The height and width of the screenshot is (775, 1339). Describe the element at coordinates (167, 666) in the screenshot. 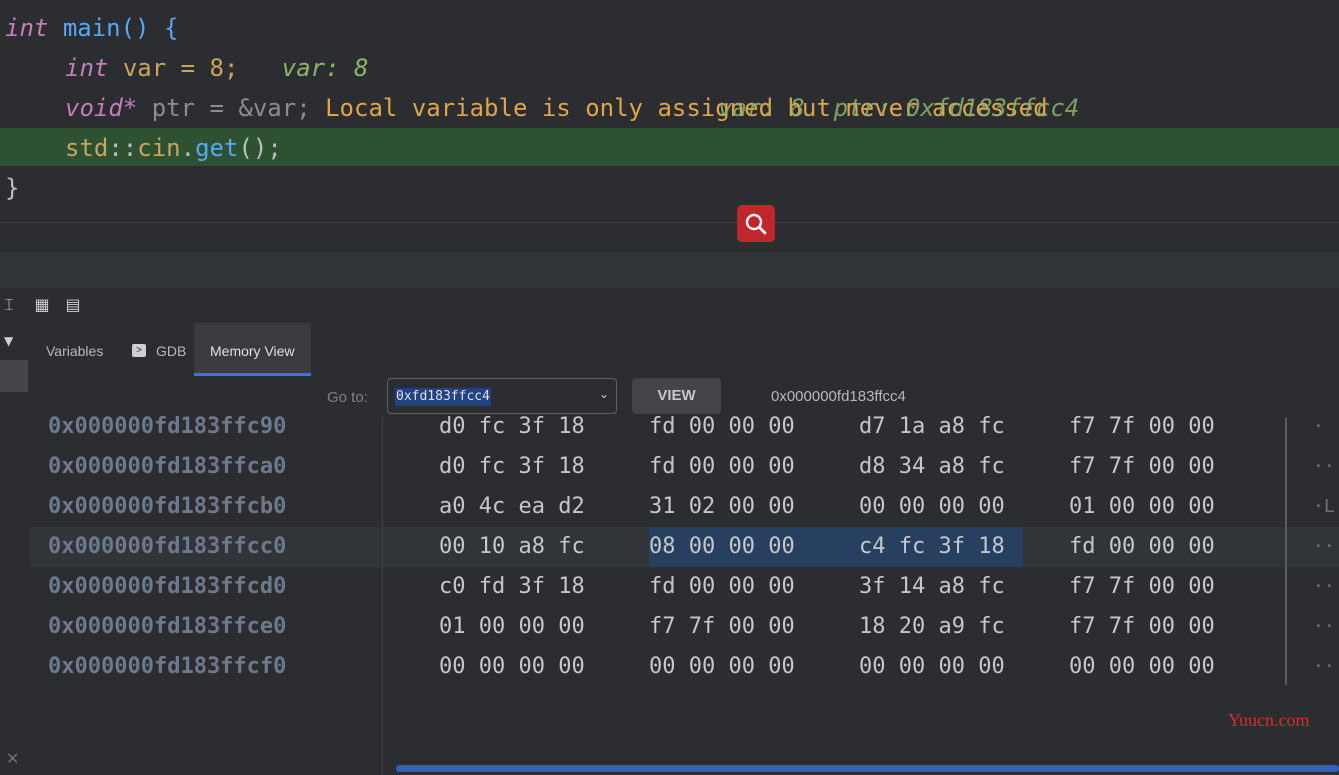

I see `memory-address: 0x000000fd183ffcf0` at that location.